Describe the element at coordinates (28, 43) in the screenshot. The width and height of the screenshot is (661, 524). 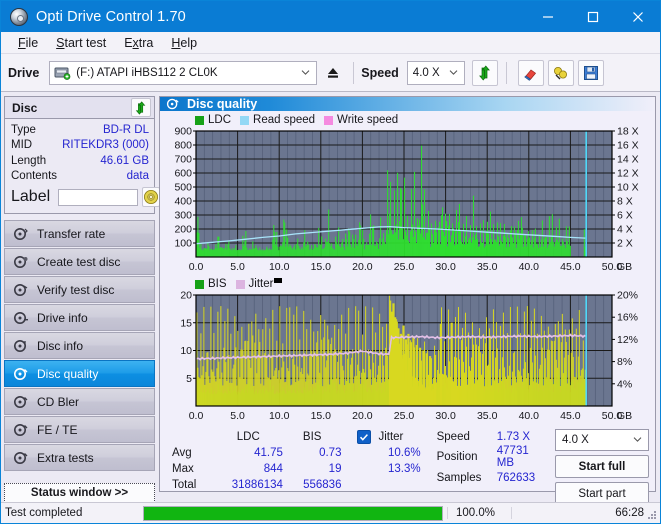
I see `menu-file: FFileile` at that location.